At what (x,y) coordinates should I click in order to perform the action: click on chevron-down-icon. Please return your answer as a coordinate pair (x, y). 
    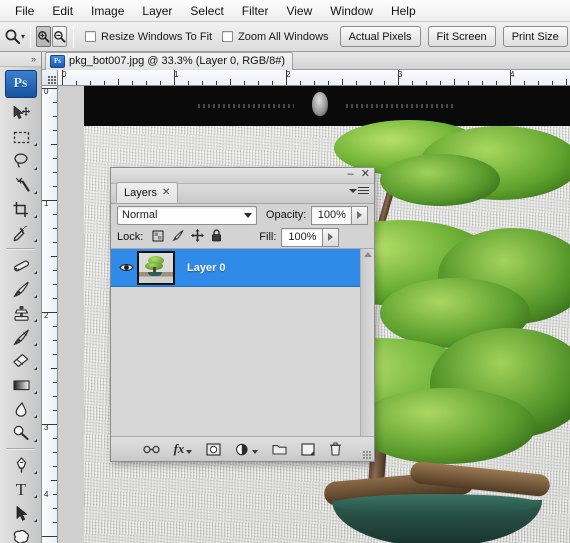
    Looking at the image, I should click on (247, 215).